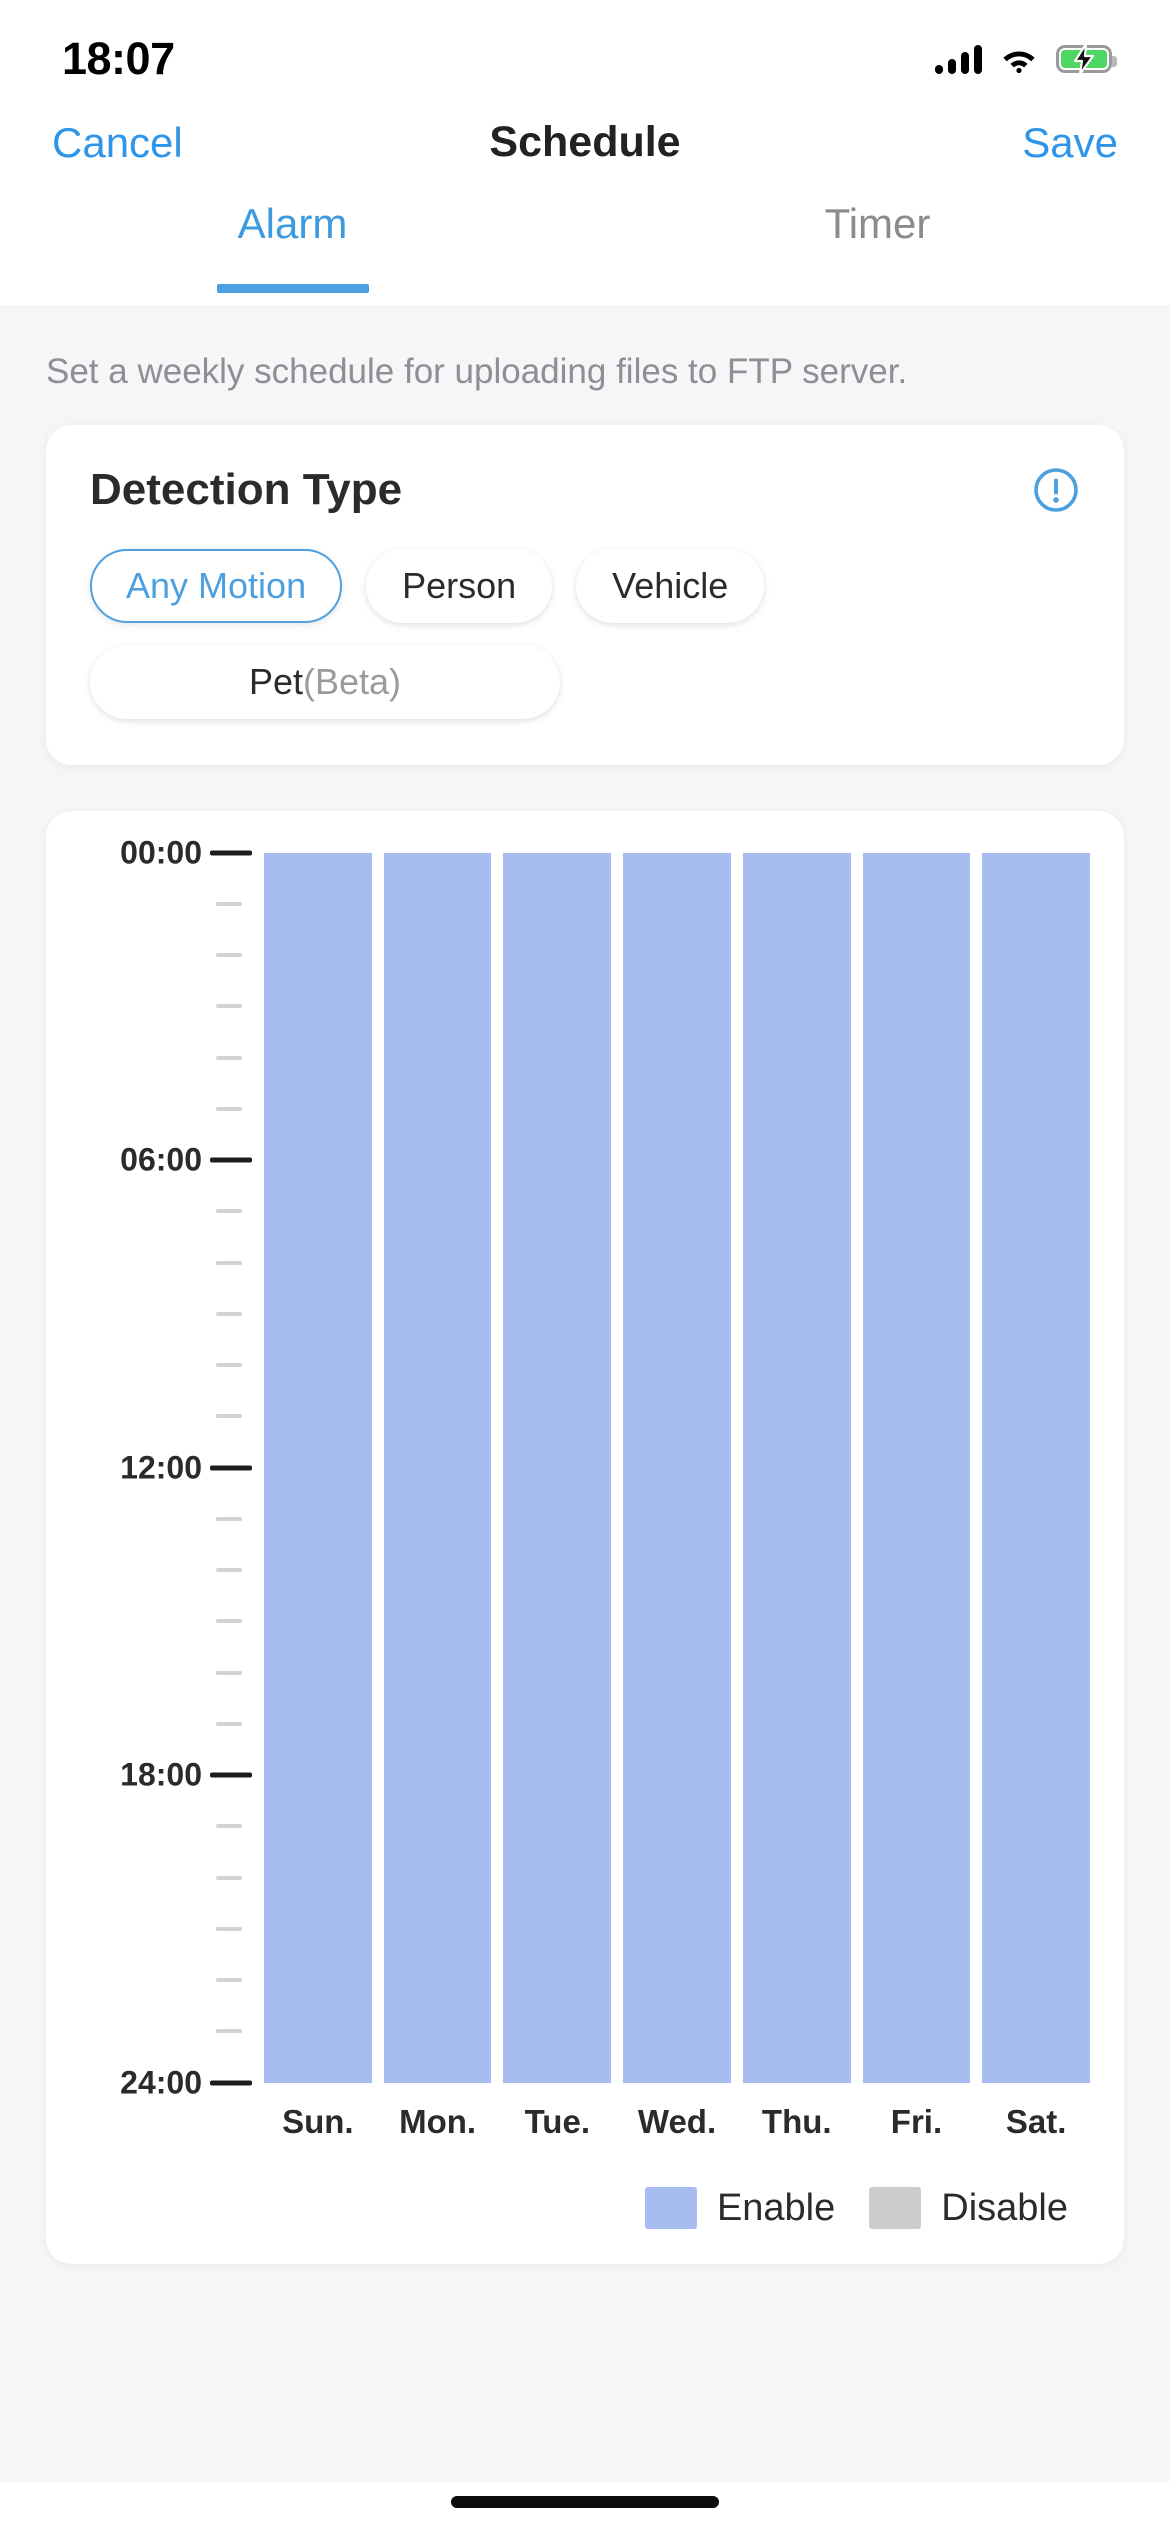 Image resolution: width=1170 pixels, height=2532 pixels. Describe the element at coordinates (877, 247) in the screenshot. I see `tab-timer: Timer` at that location.